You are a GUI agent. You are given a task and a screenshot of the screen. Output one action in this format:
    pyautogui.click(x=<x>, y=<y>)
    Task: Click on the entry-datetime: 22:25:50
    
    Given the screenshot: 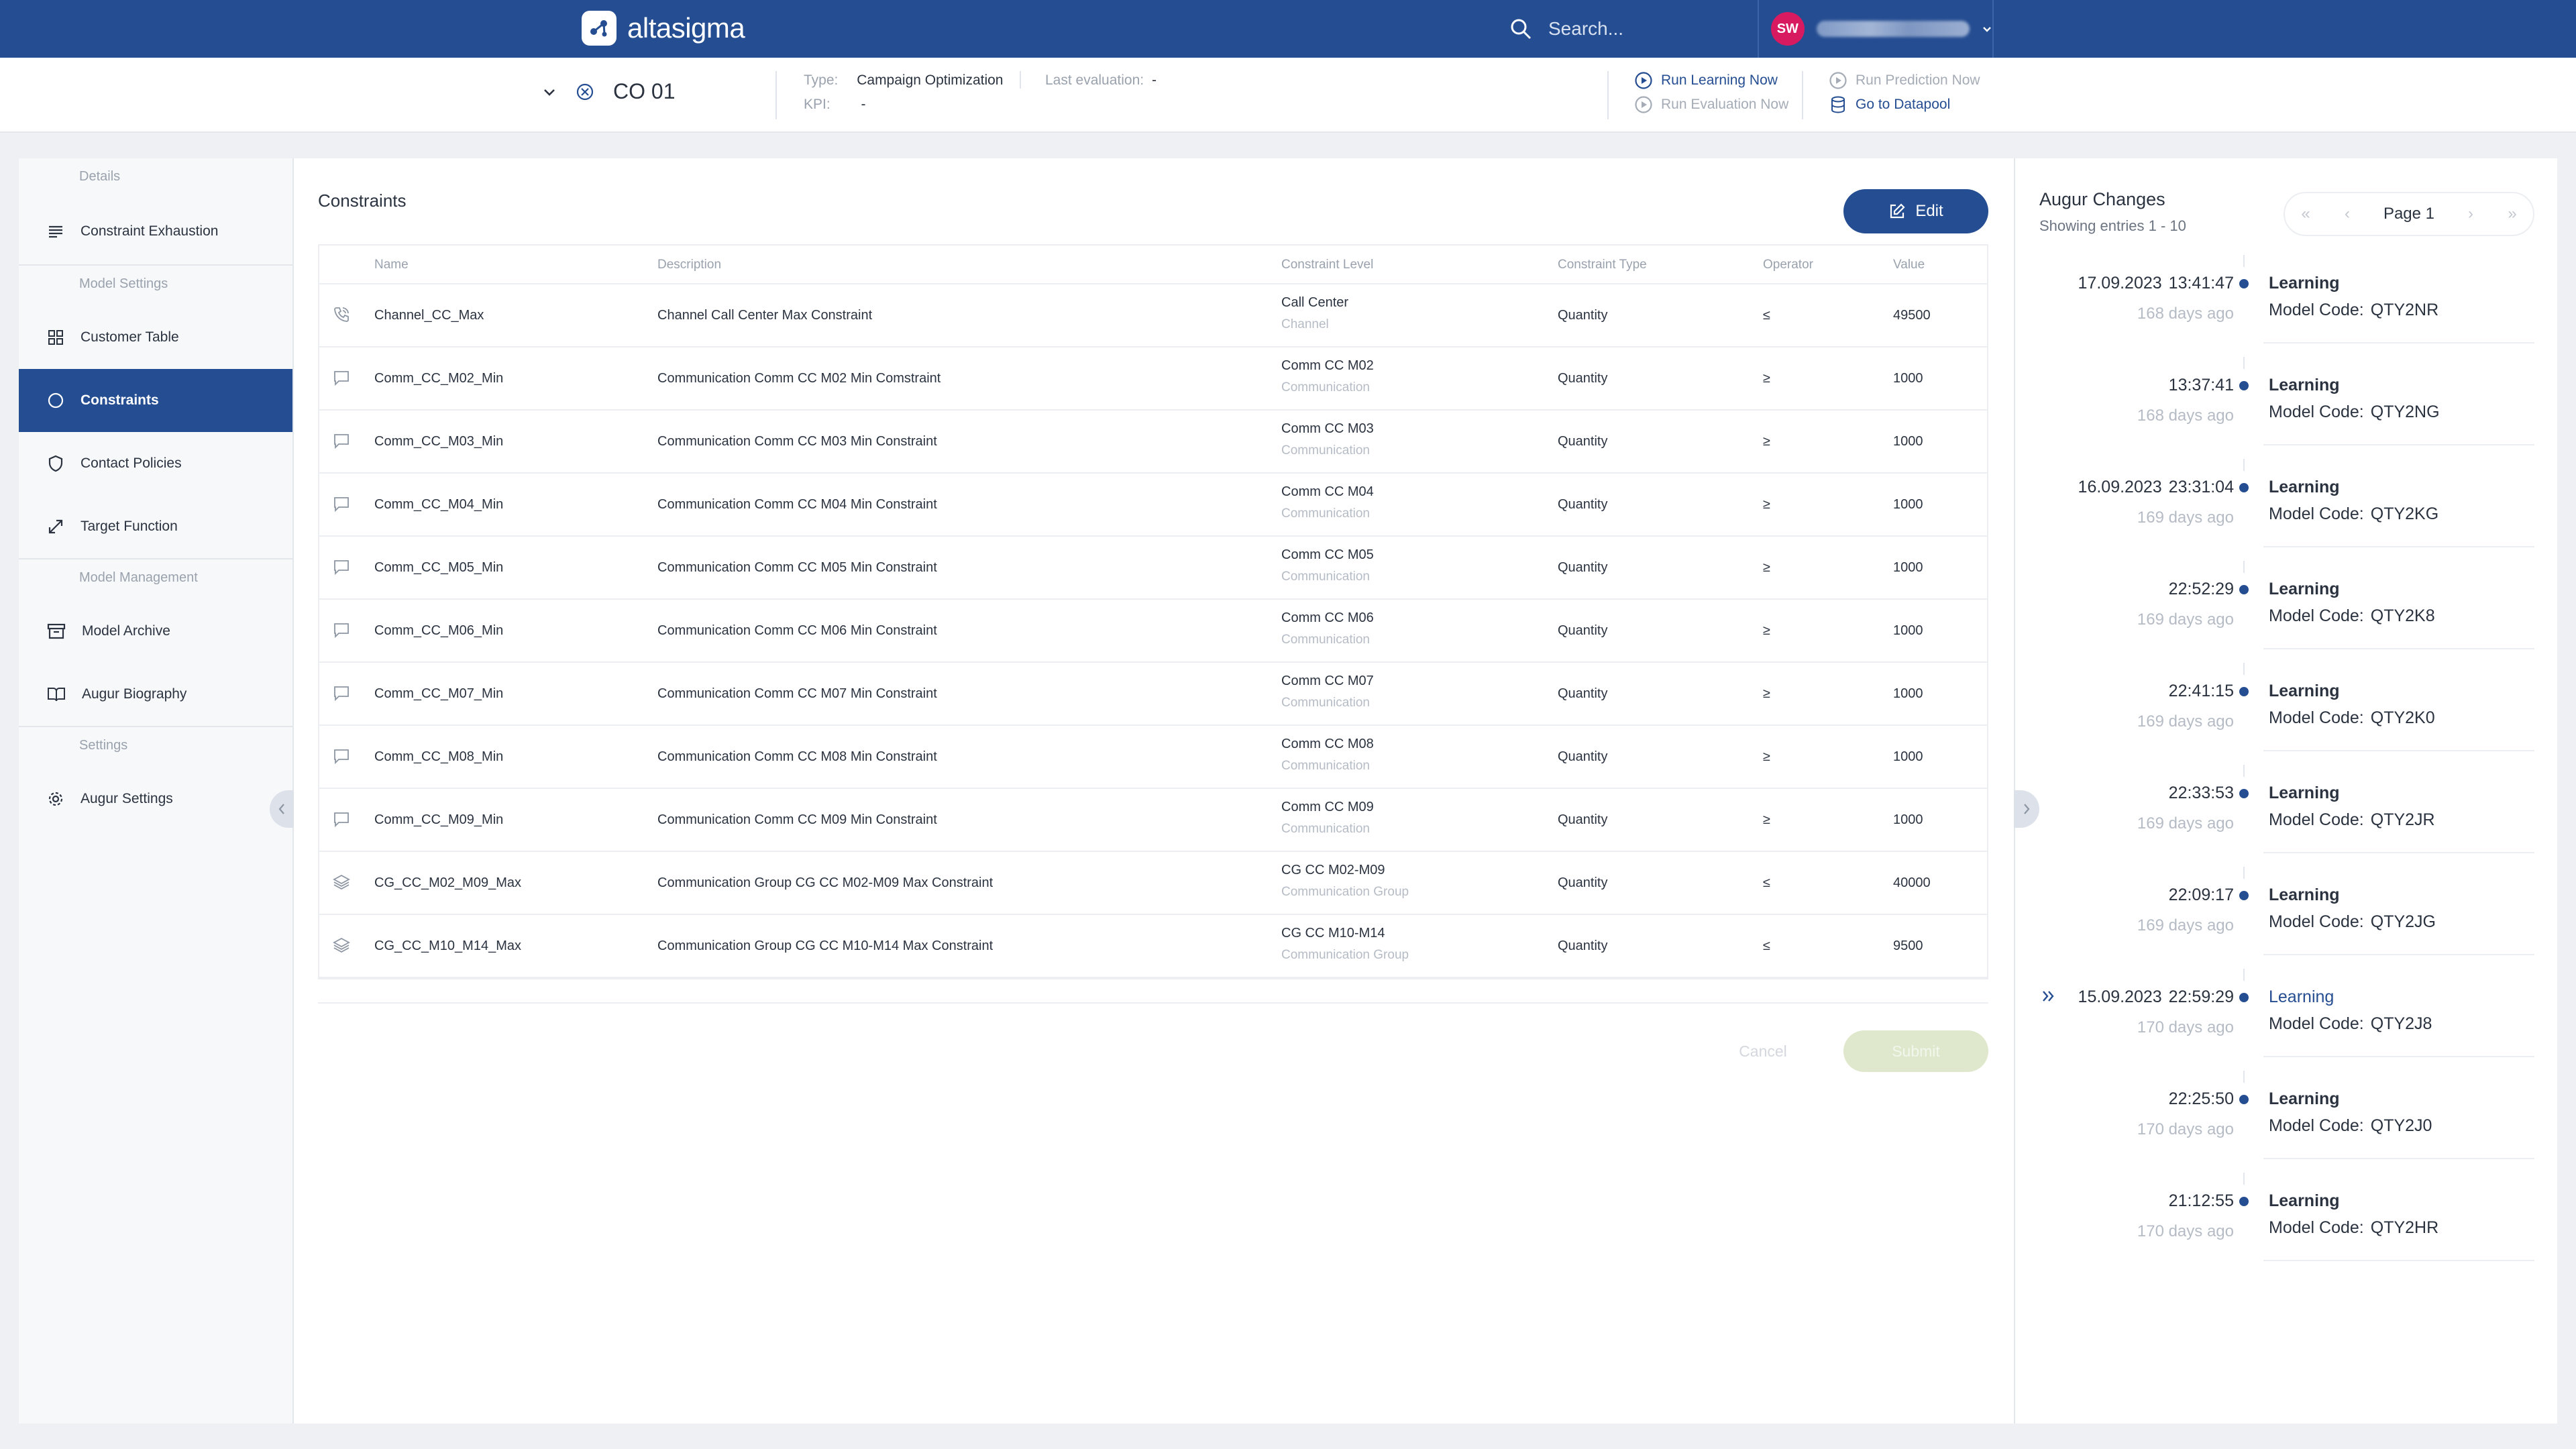 What is the action you would take?
    pyautogui.click(x=2198, y=1099)
    